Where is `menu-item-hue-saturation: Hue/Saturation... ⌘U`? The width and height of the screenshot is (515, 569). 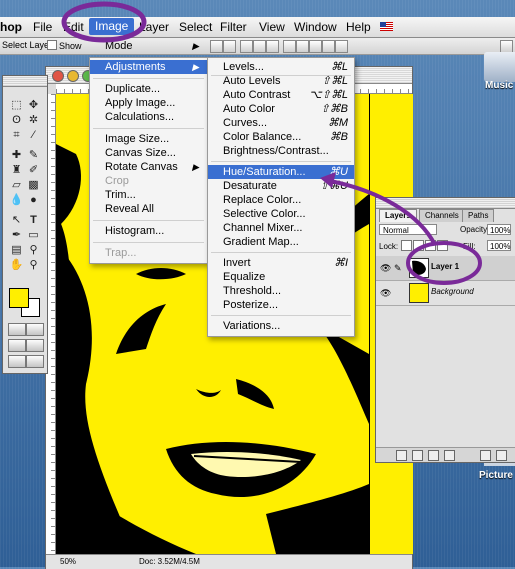 menu-item-hue-saturation: Hue/Saturation... ⌘U is located at coordinates (281, 172).